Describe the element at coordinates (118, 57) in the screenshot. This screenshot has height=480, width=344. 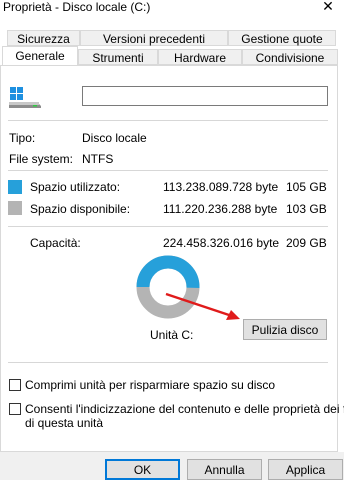
I see `tab-strumenti: Strumenti` at that location.